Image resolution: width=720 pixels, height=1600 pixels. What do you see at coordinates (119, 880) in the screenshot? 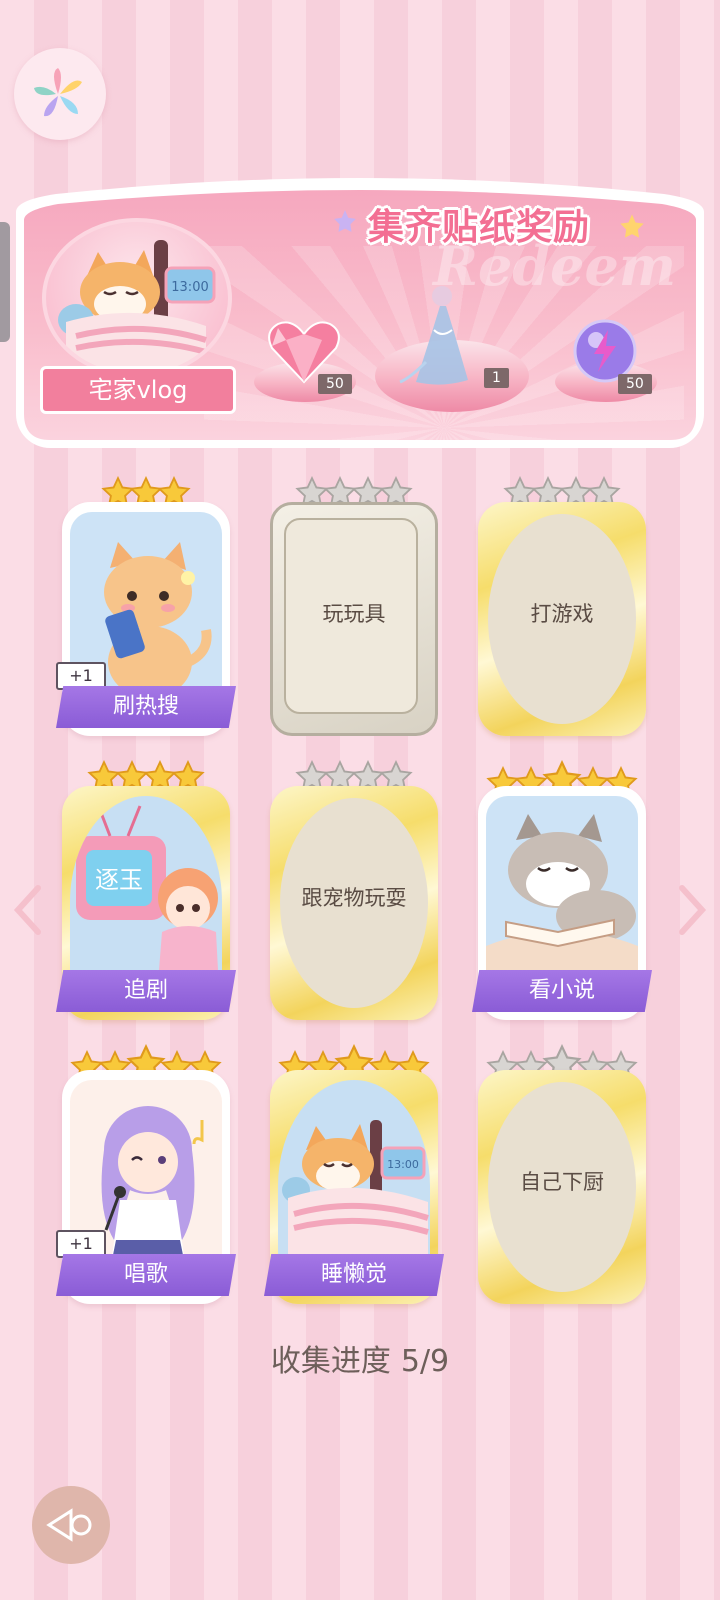
I see `tv-screen-text: 逐玉` at bounding box center [119, 880].